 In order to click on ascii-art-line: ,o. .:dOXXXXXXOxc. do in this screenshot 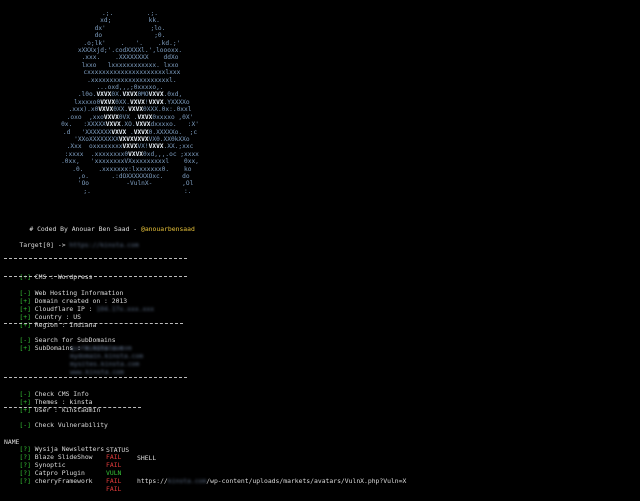, I will do `click(130, 176)`.